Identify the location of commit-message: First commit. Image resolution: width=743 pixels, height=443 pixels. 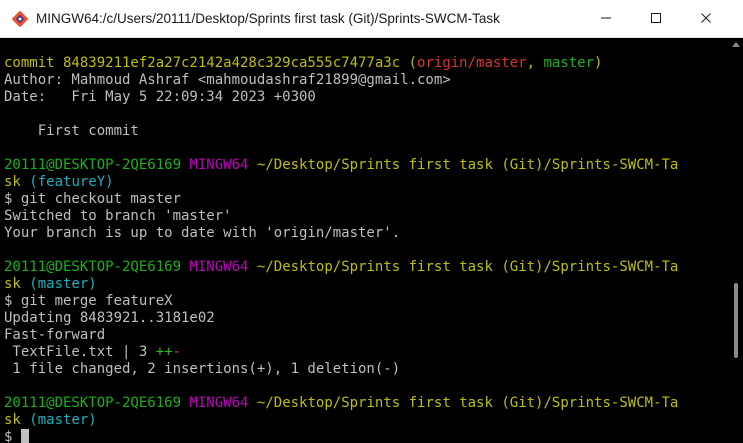
(71, 131).